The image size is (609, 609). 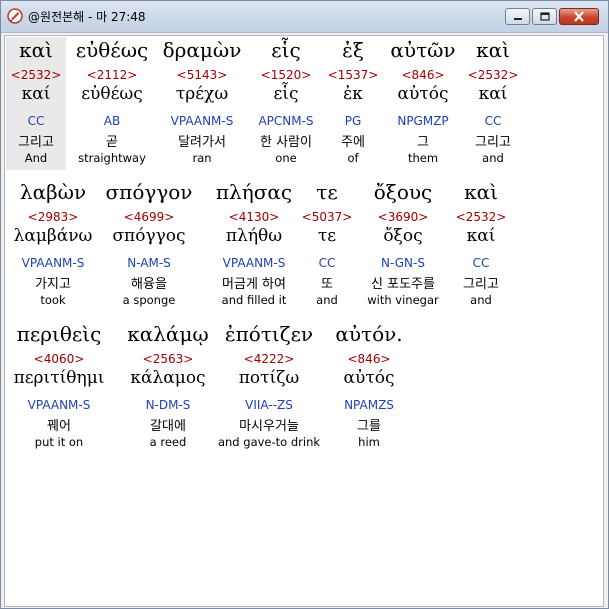 I want to click on morph-code: NPGMZP, so click(x=423, y=121).